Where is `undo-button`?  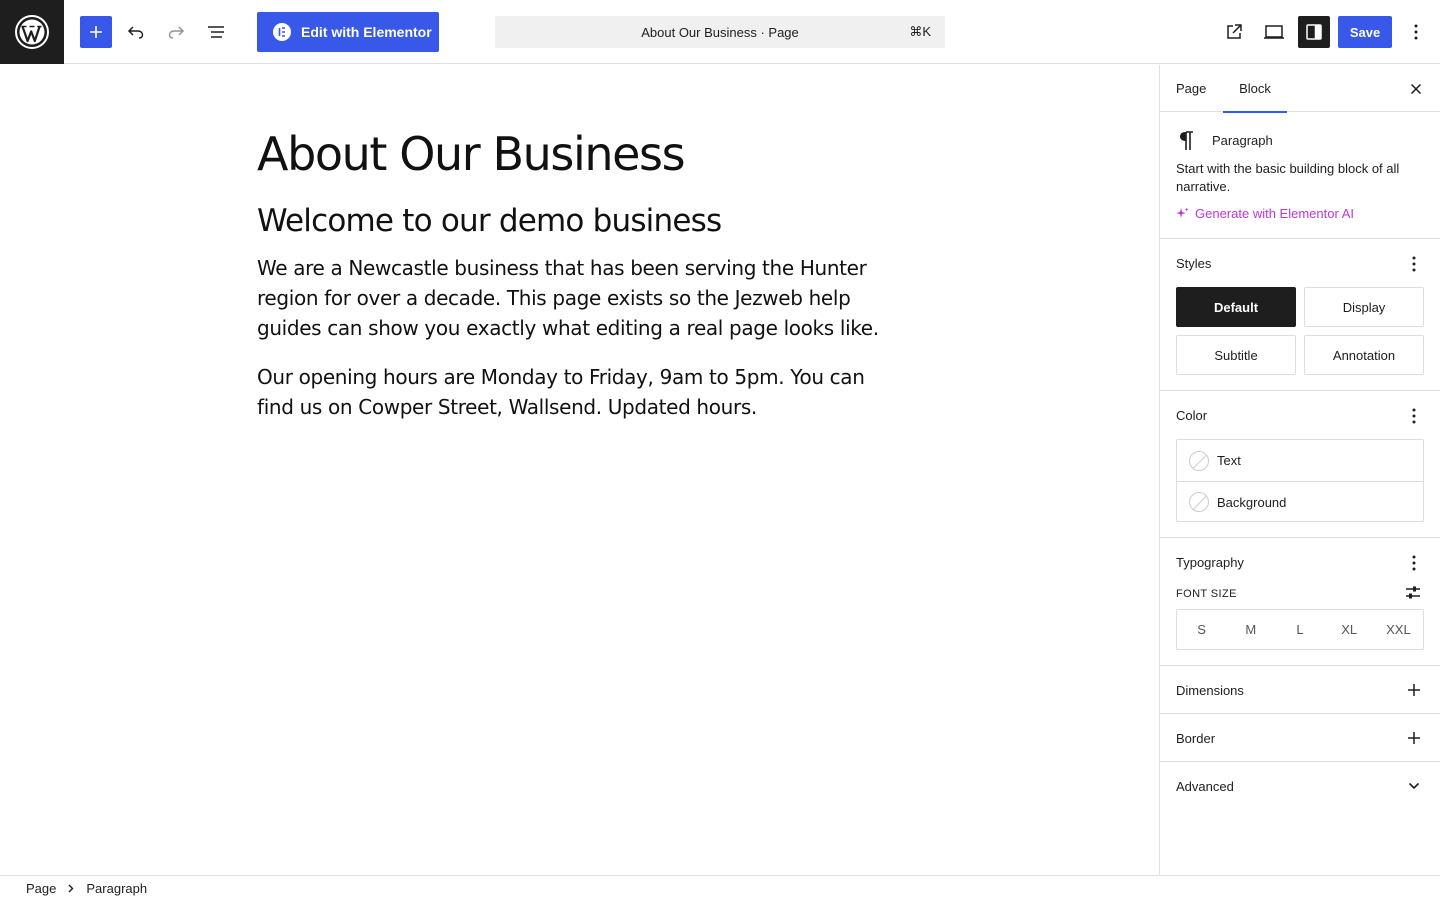 undo-button is located at coordinates (136, 32).